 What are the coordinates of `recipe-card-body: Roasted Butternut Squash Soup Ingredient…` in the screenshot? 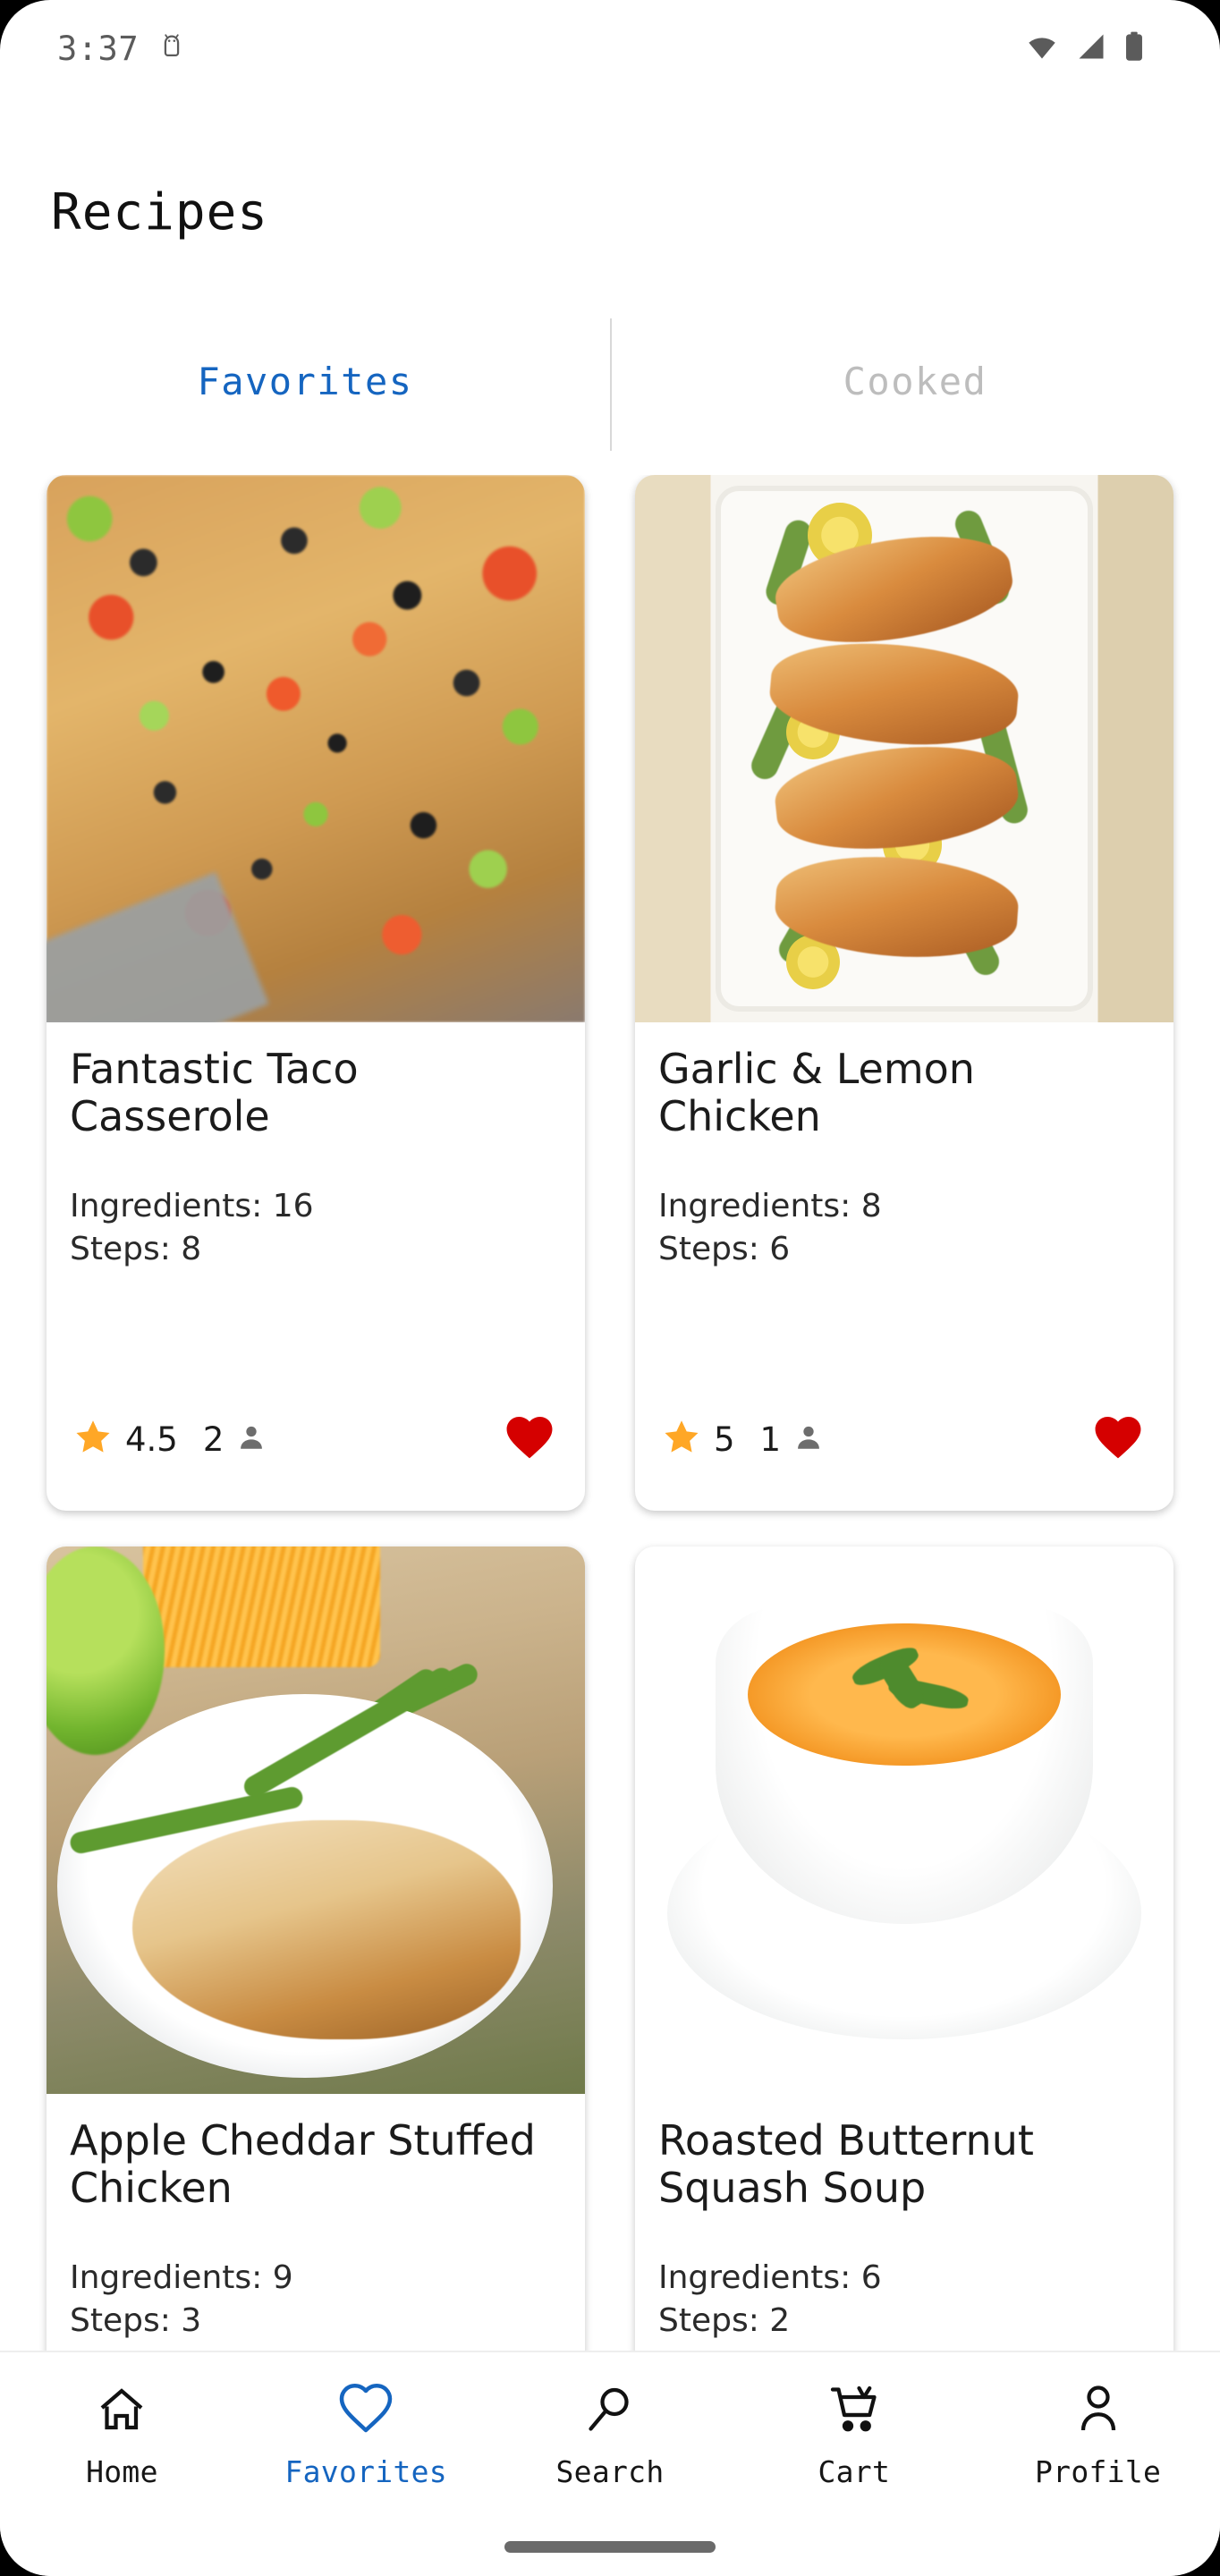 It's located at (904, 2223).